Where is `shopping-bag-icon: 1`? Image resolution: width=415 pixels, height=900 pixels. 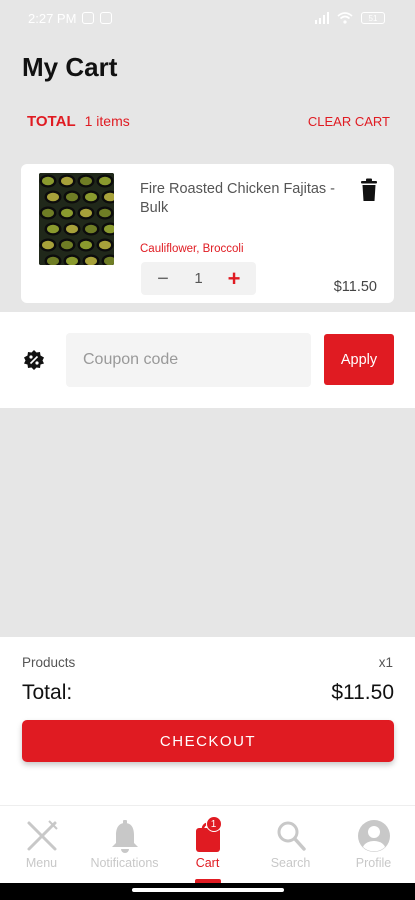 shopping-bag-icon: 1 is located at coordinates (208, 835).